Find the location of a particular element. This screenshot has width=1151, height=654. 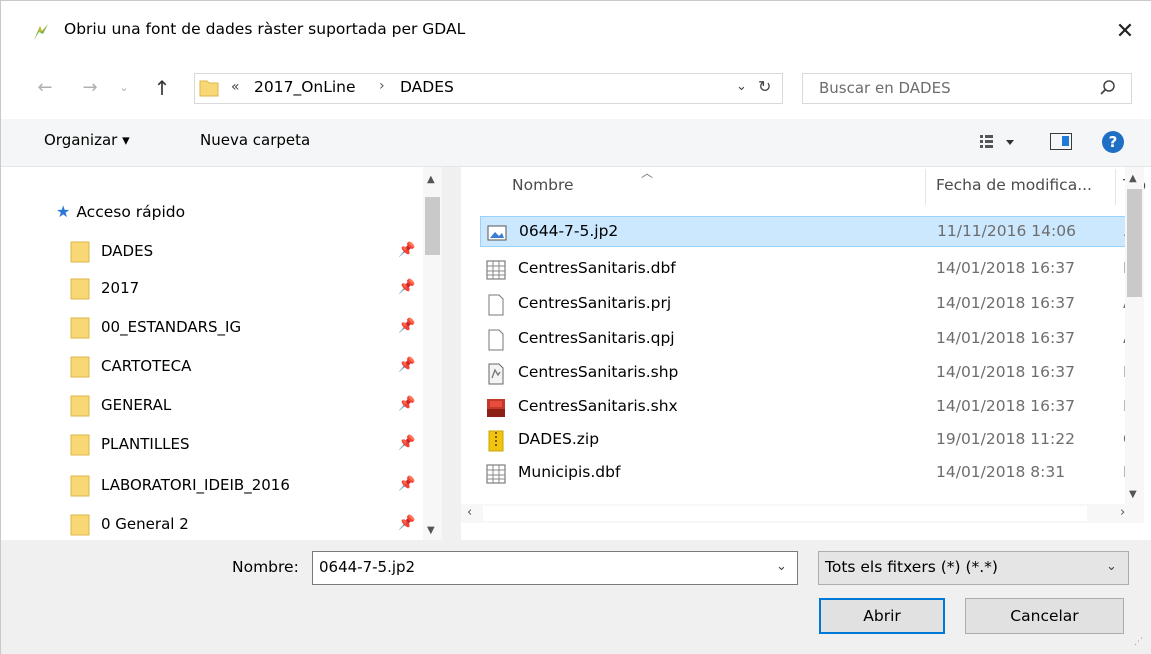

file-list-vscrollbar: ▲ ▼ is located at coordinates (1134, 335).